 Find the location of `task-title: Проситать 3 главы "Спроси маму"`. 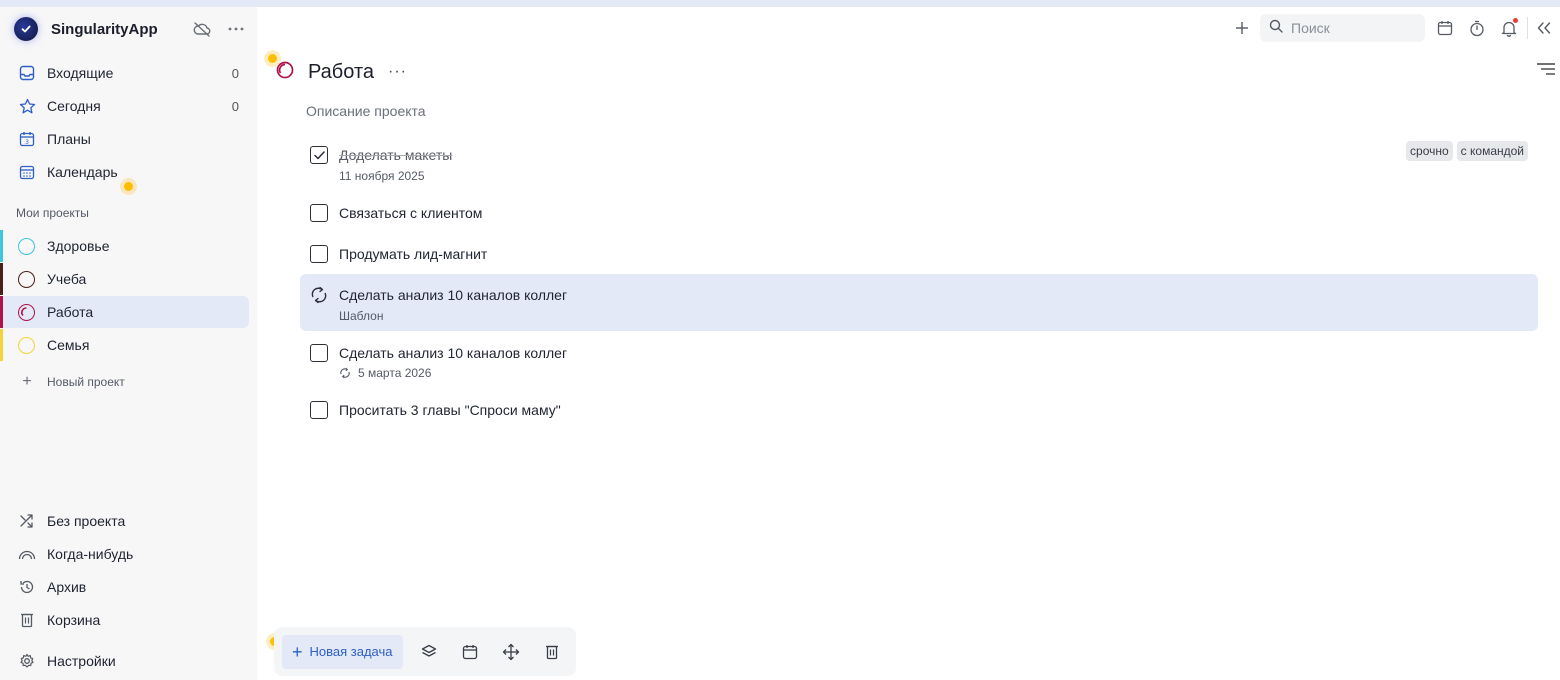

task-title: Проситать 3 главы "Спроси маму" is located at coordinates (450, 410).